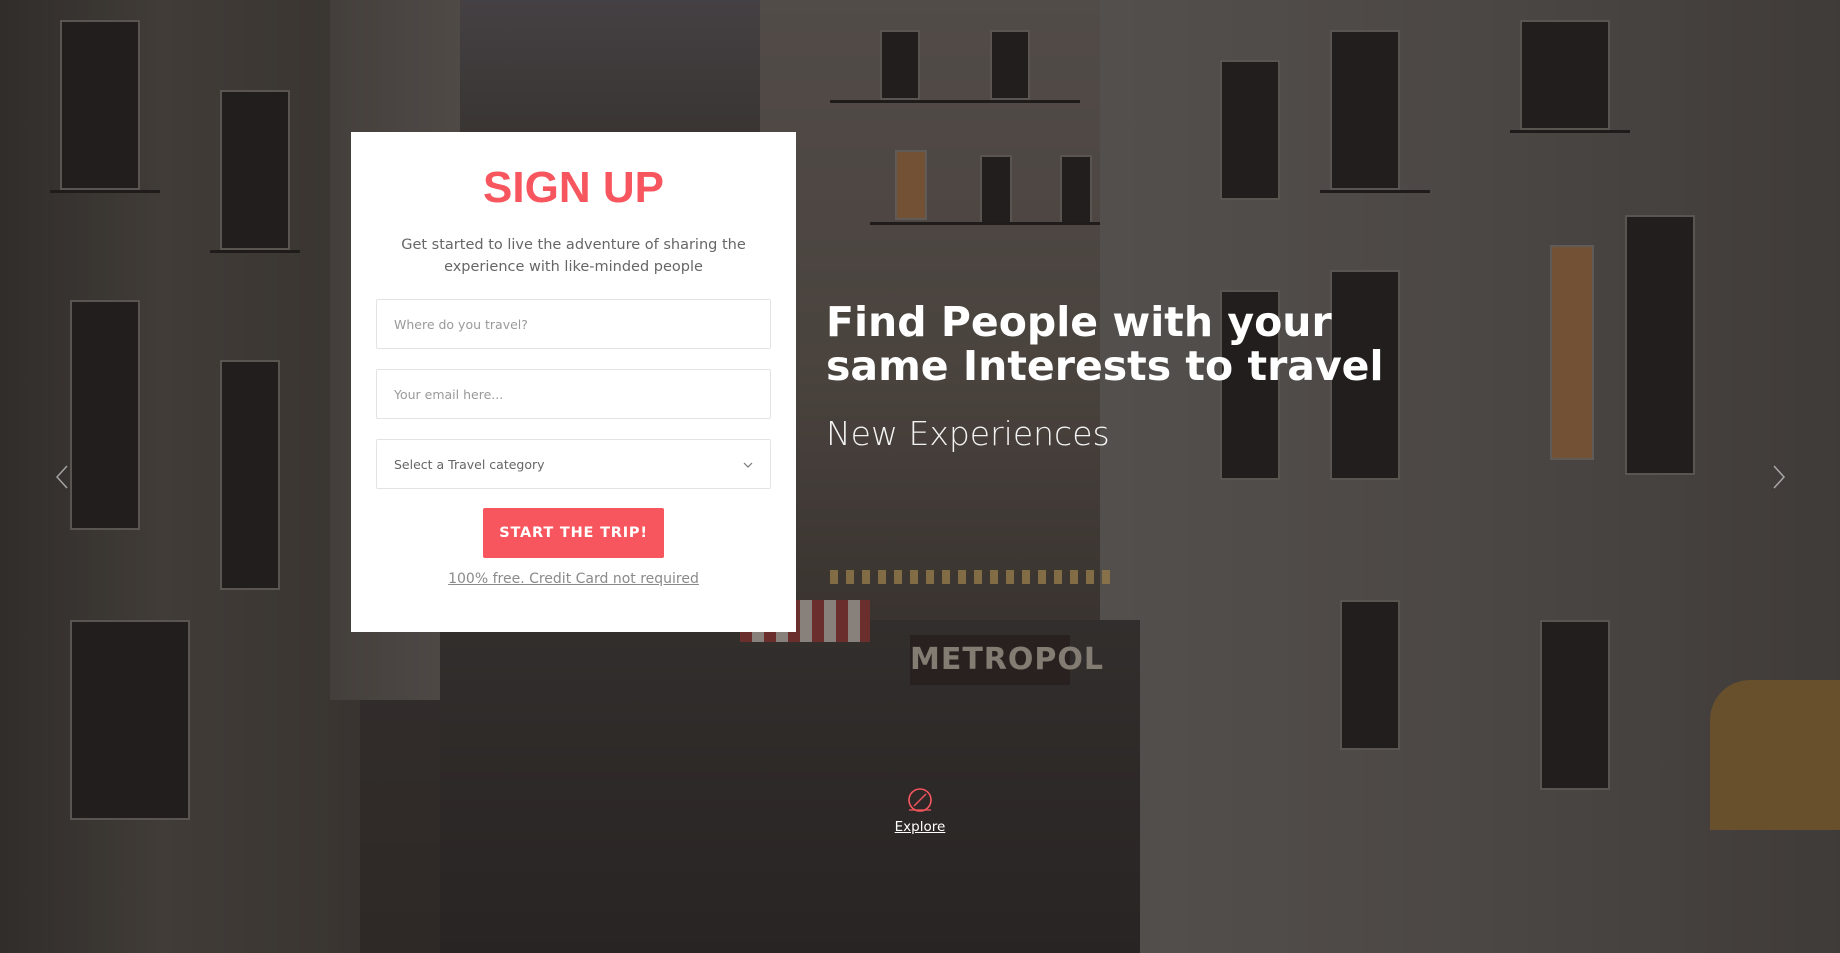 This screenshot has height=953, width=1840. Describe the element at coordinates (920, 800) in the screenshot. I see `compass-icon` at that location.